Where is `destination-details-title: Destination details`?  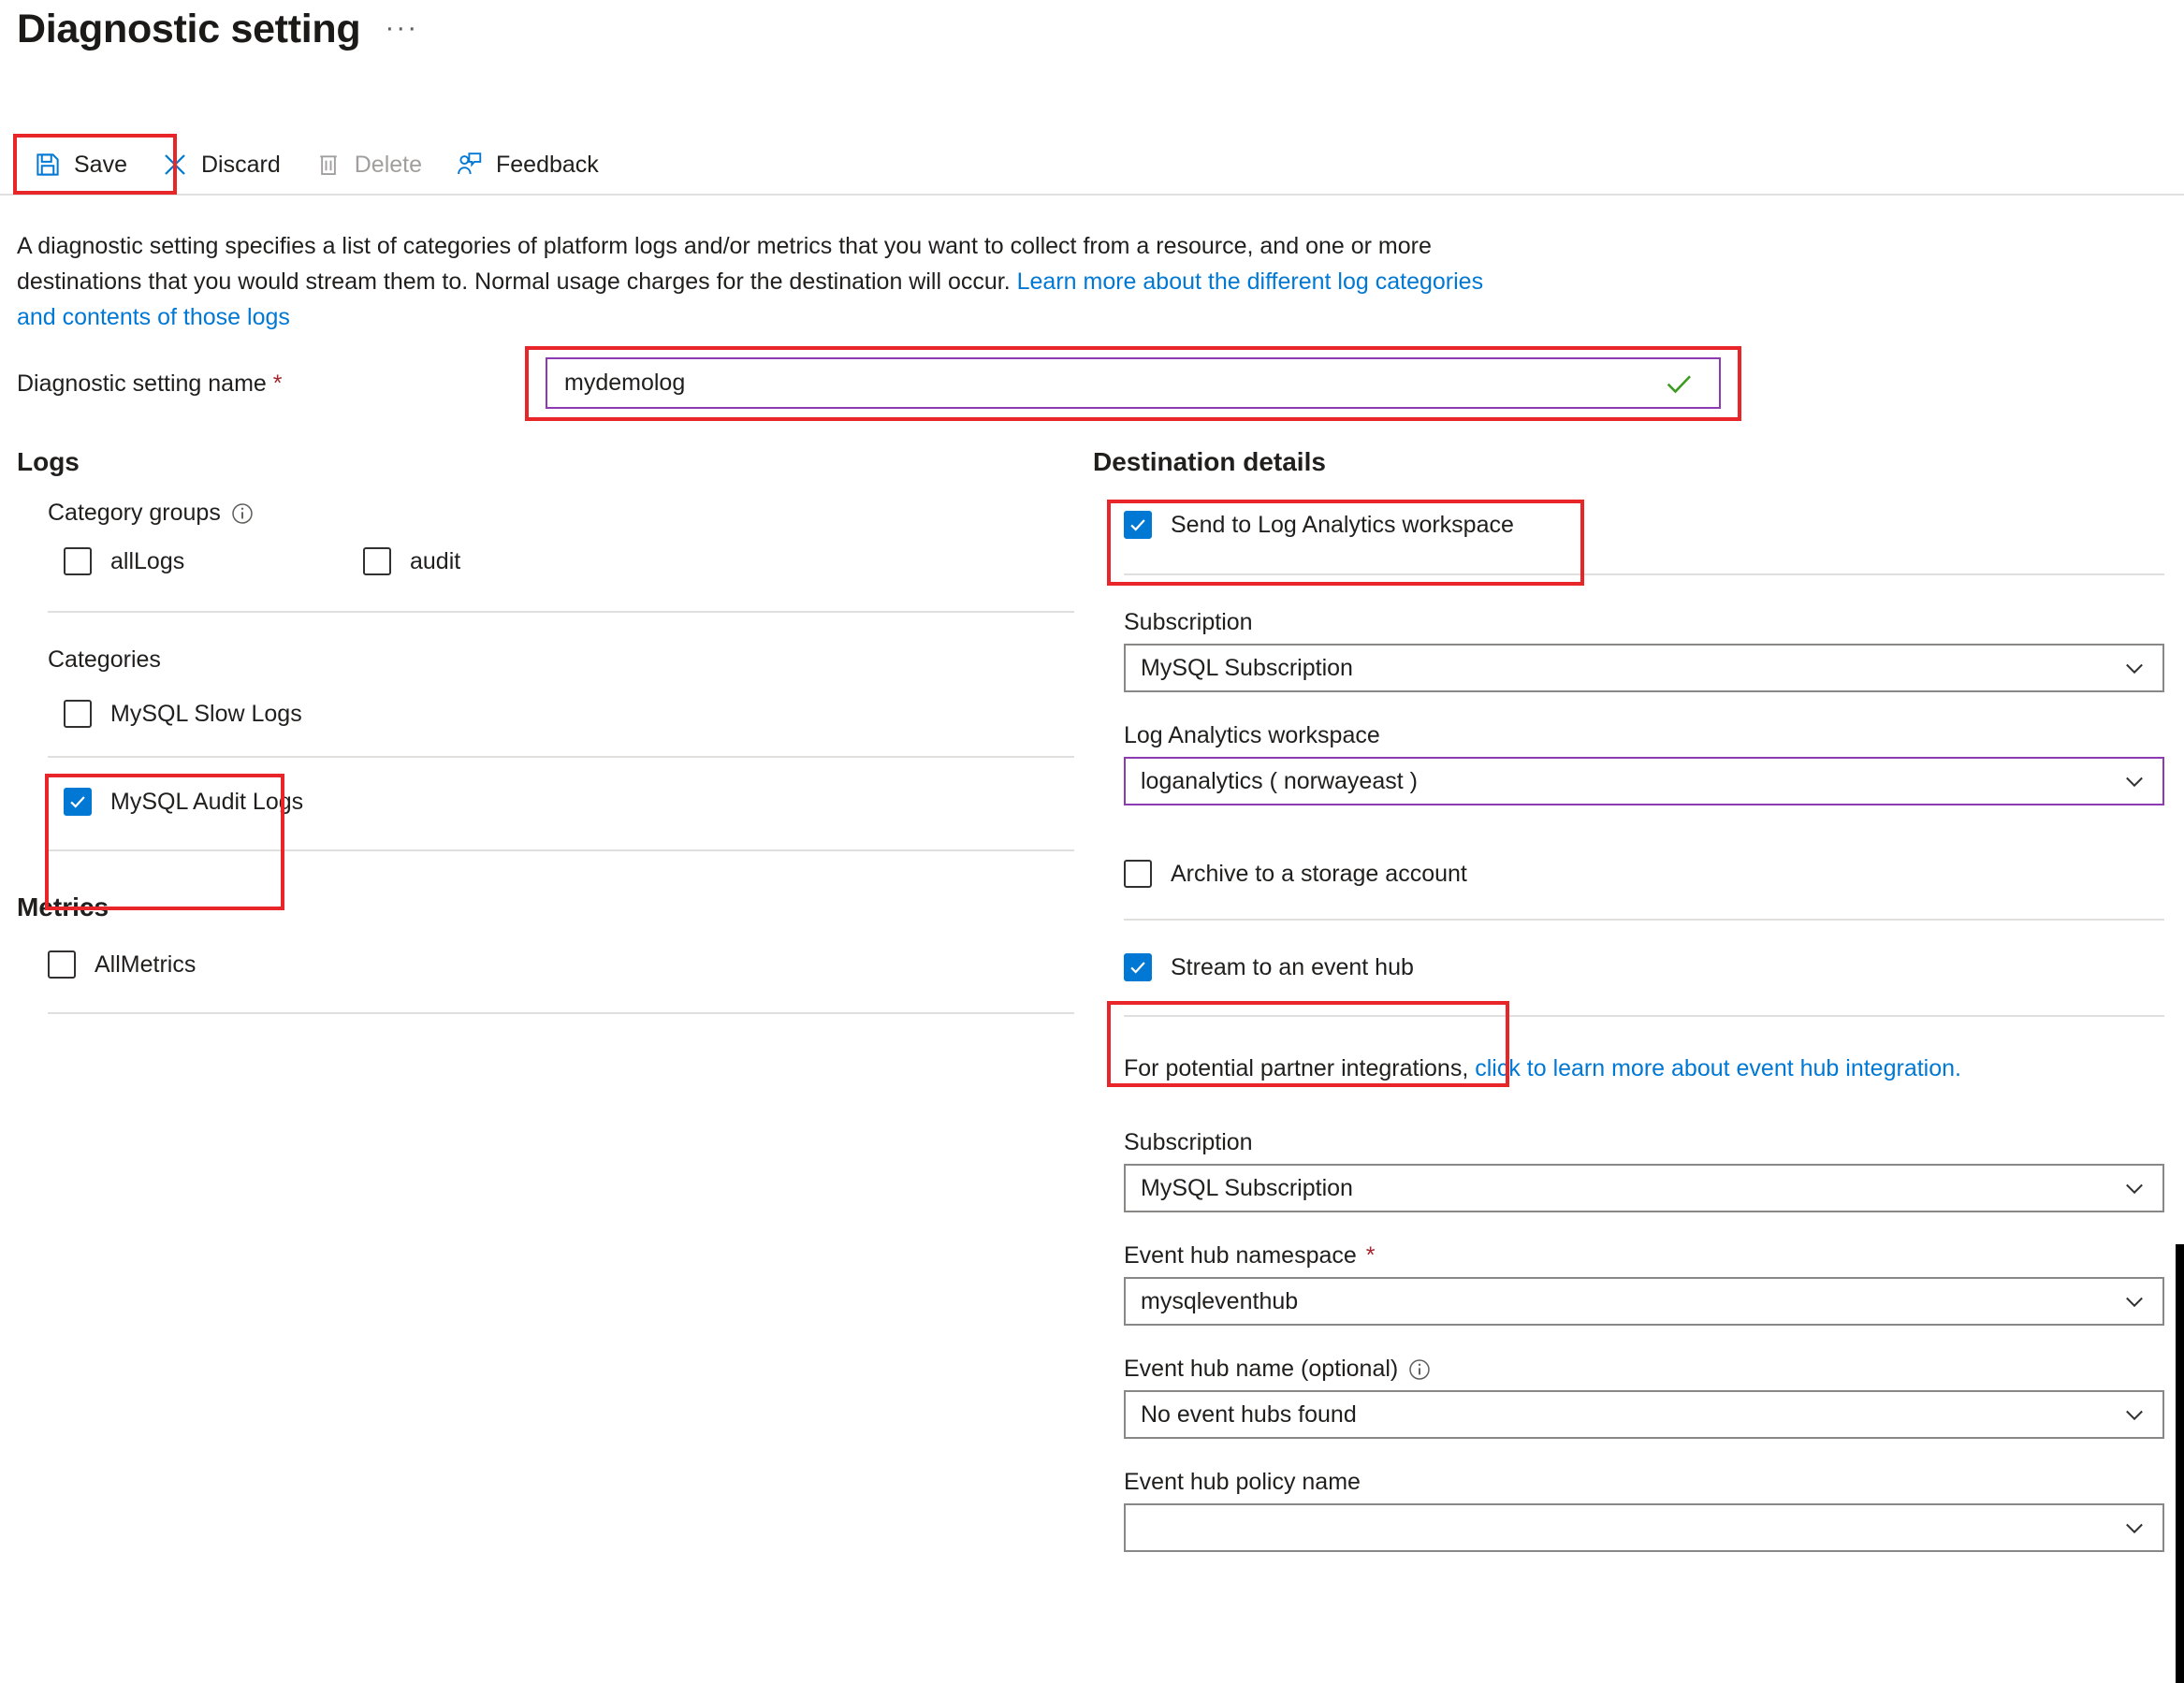 destination-details-title: Destination details is located at coordinates (1209, 462).